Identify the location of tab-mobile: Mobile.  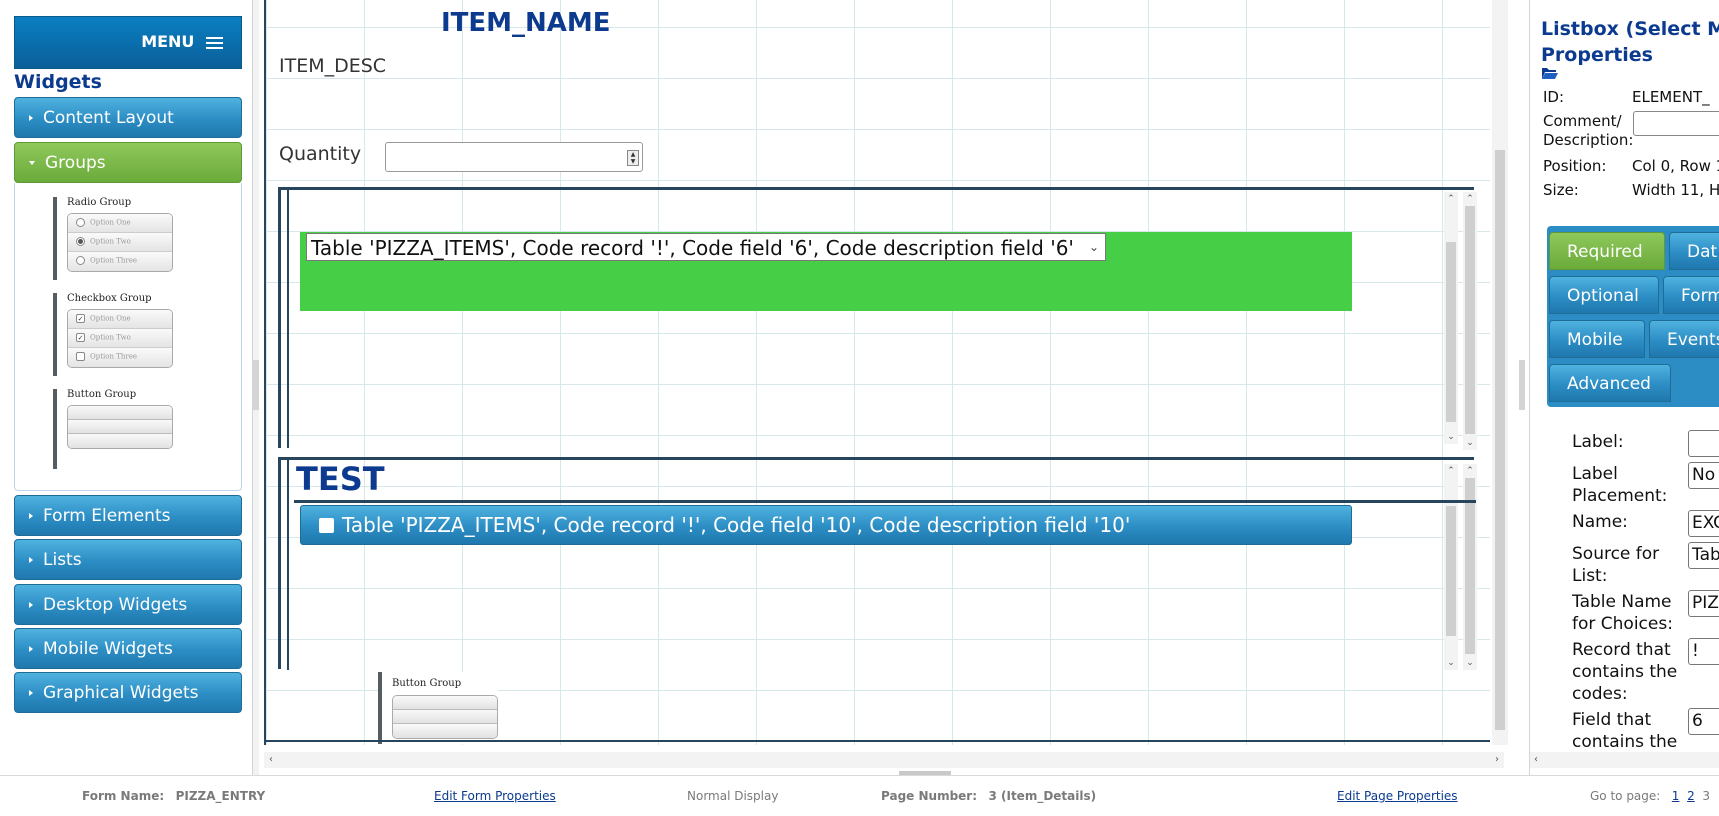
(1597, 339).